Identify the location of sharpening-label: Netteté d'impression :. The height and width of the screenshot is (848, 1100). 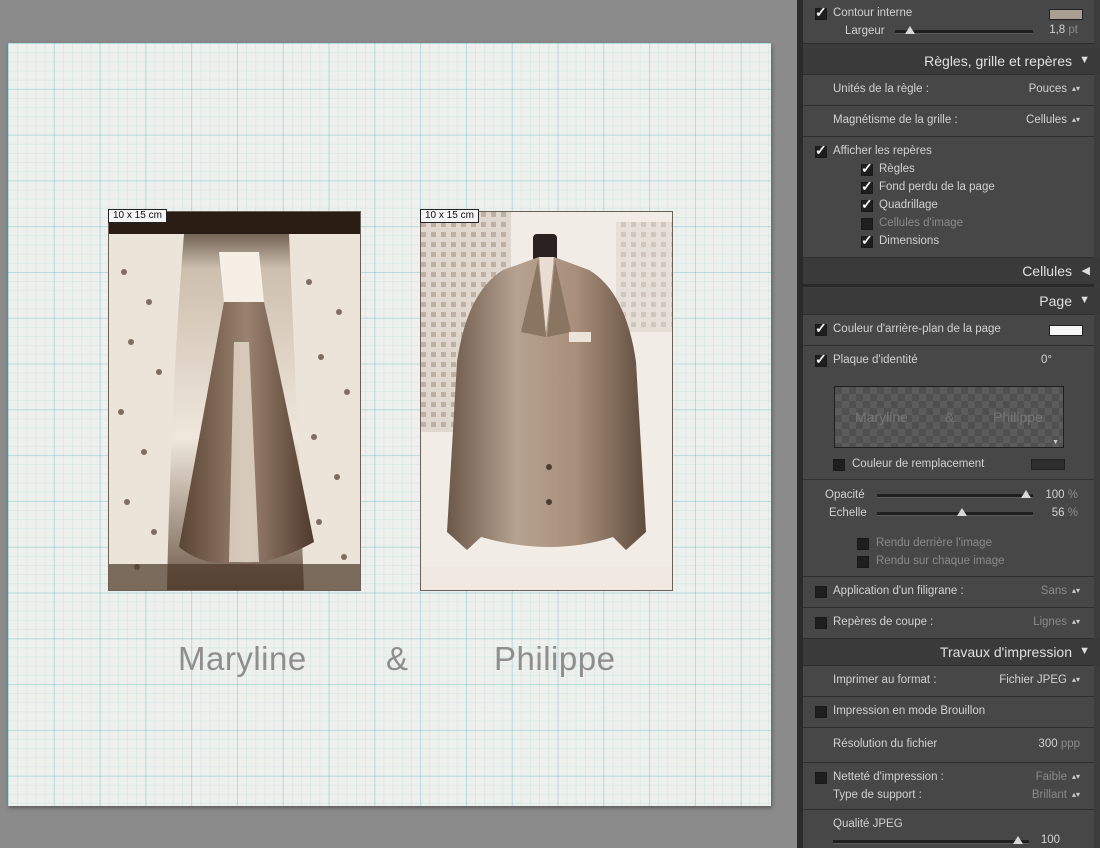
(888, 777).